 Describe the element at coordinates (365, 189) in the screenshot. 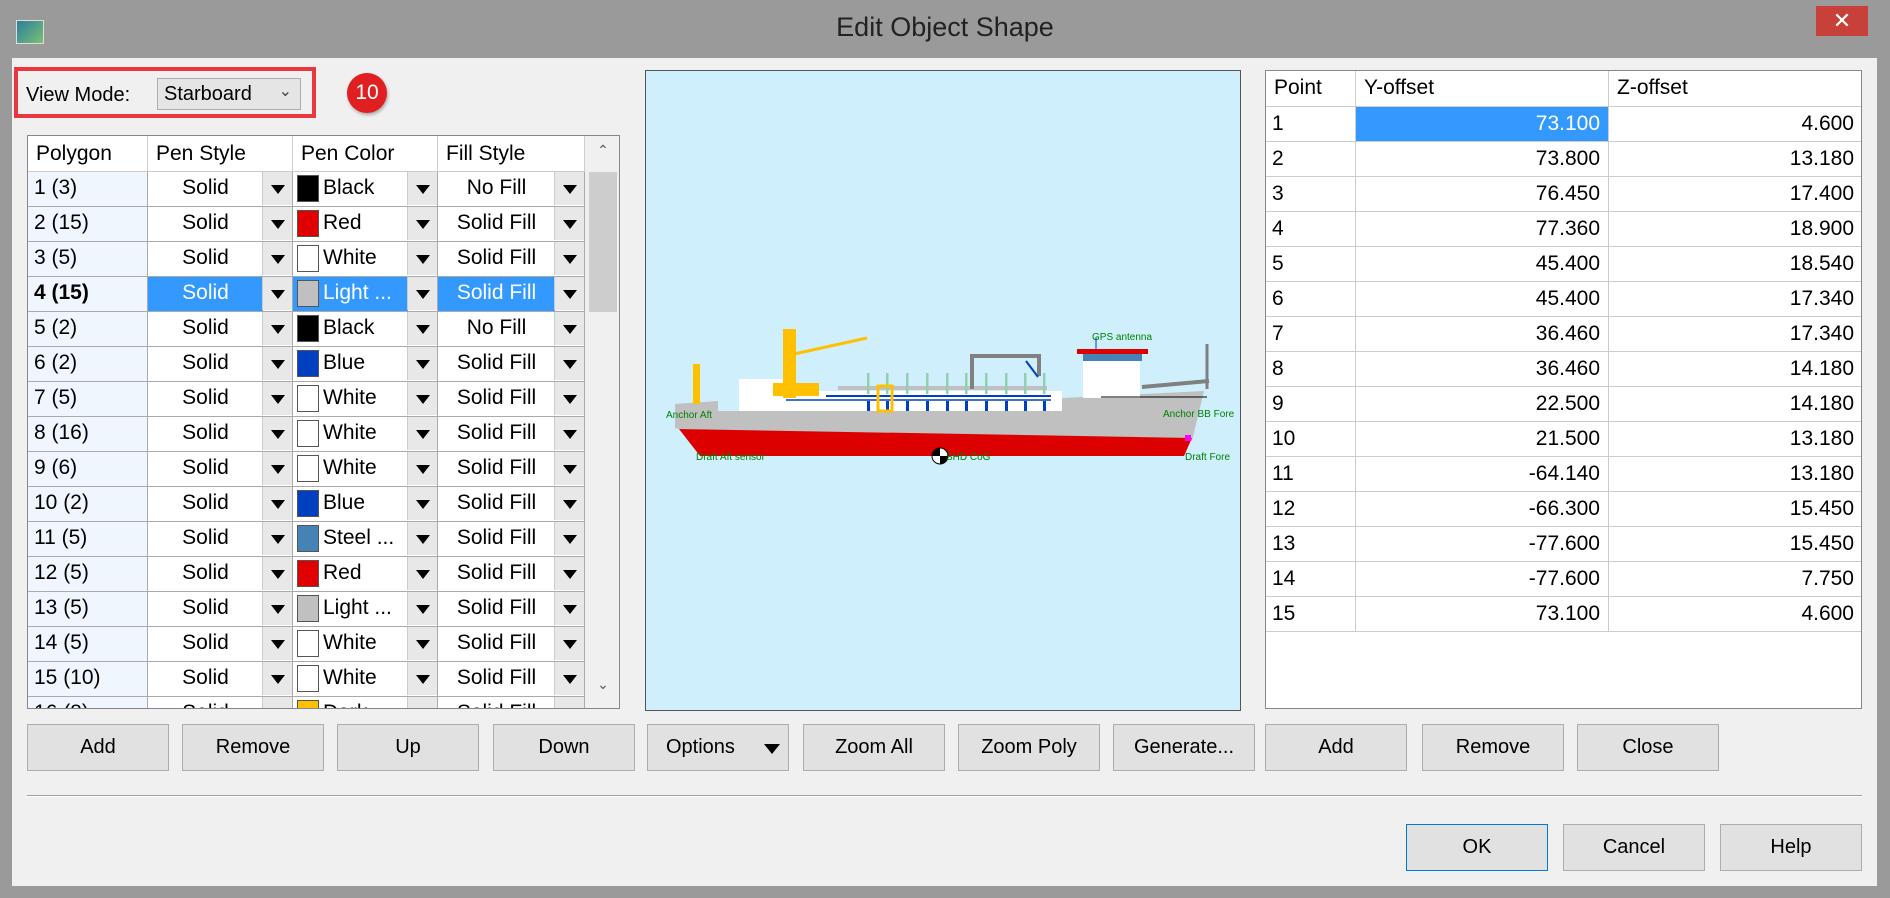

I see `pen-color-cell: Black` at that location.